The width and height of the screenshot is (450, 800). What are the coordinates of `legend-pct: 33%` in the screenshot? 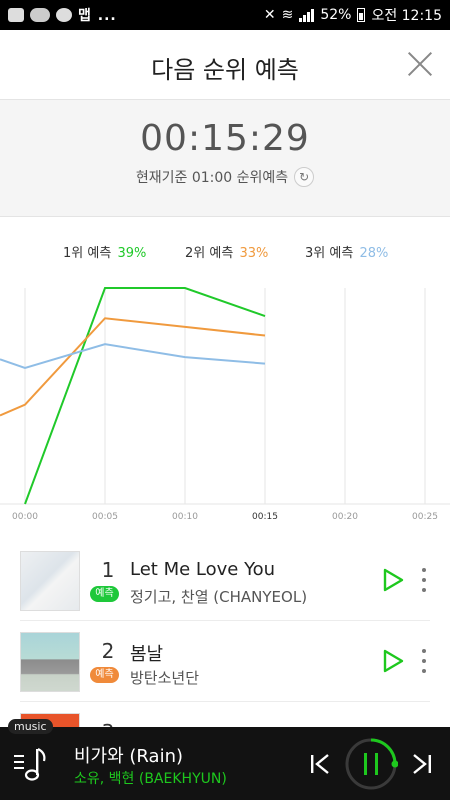 It's located at (254, 253).